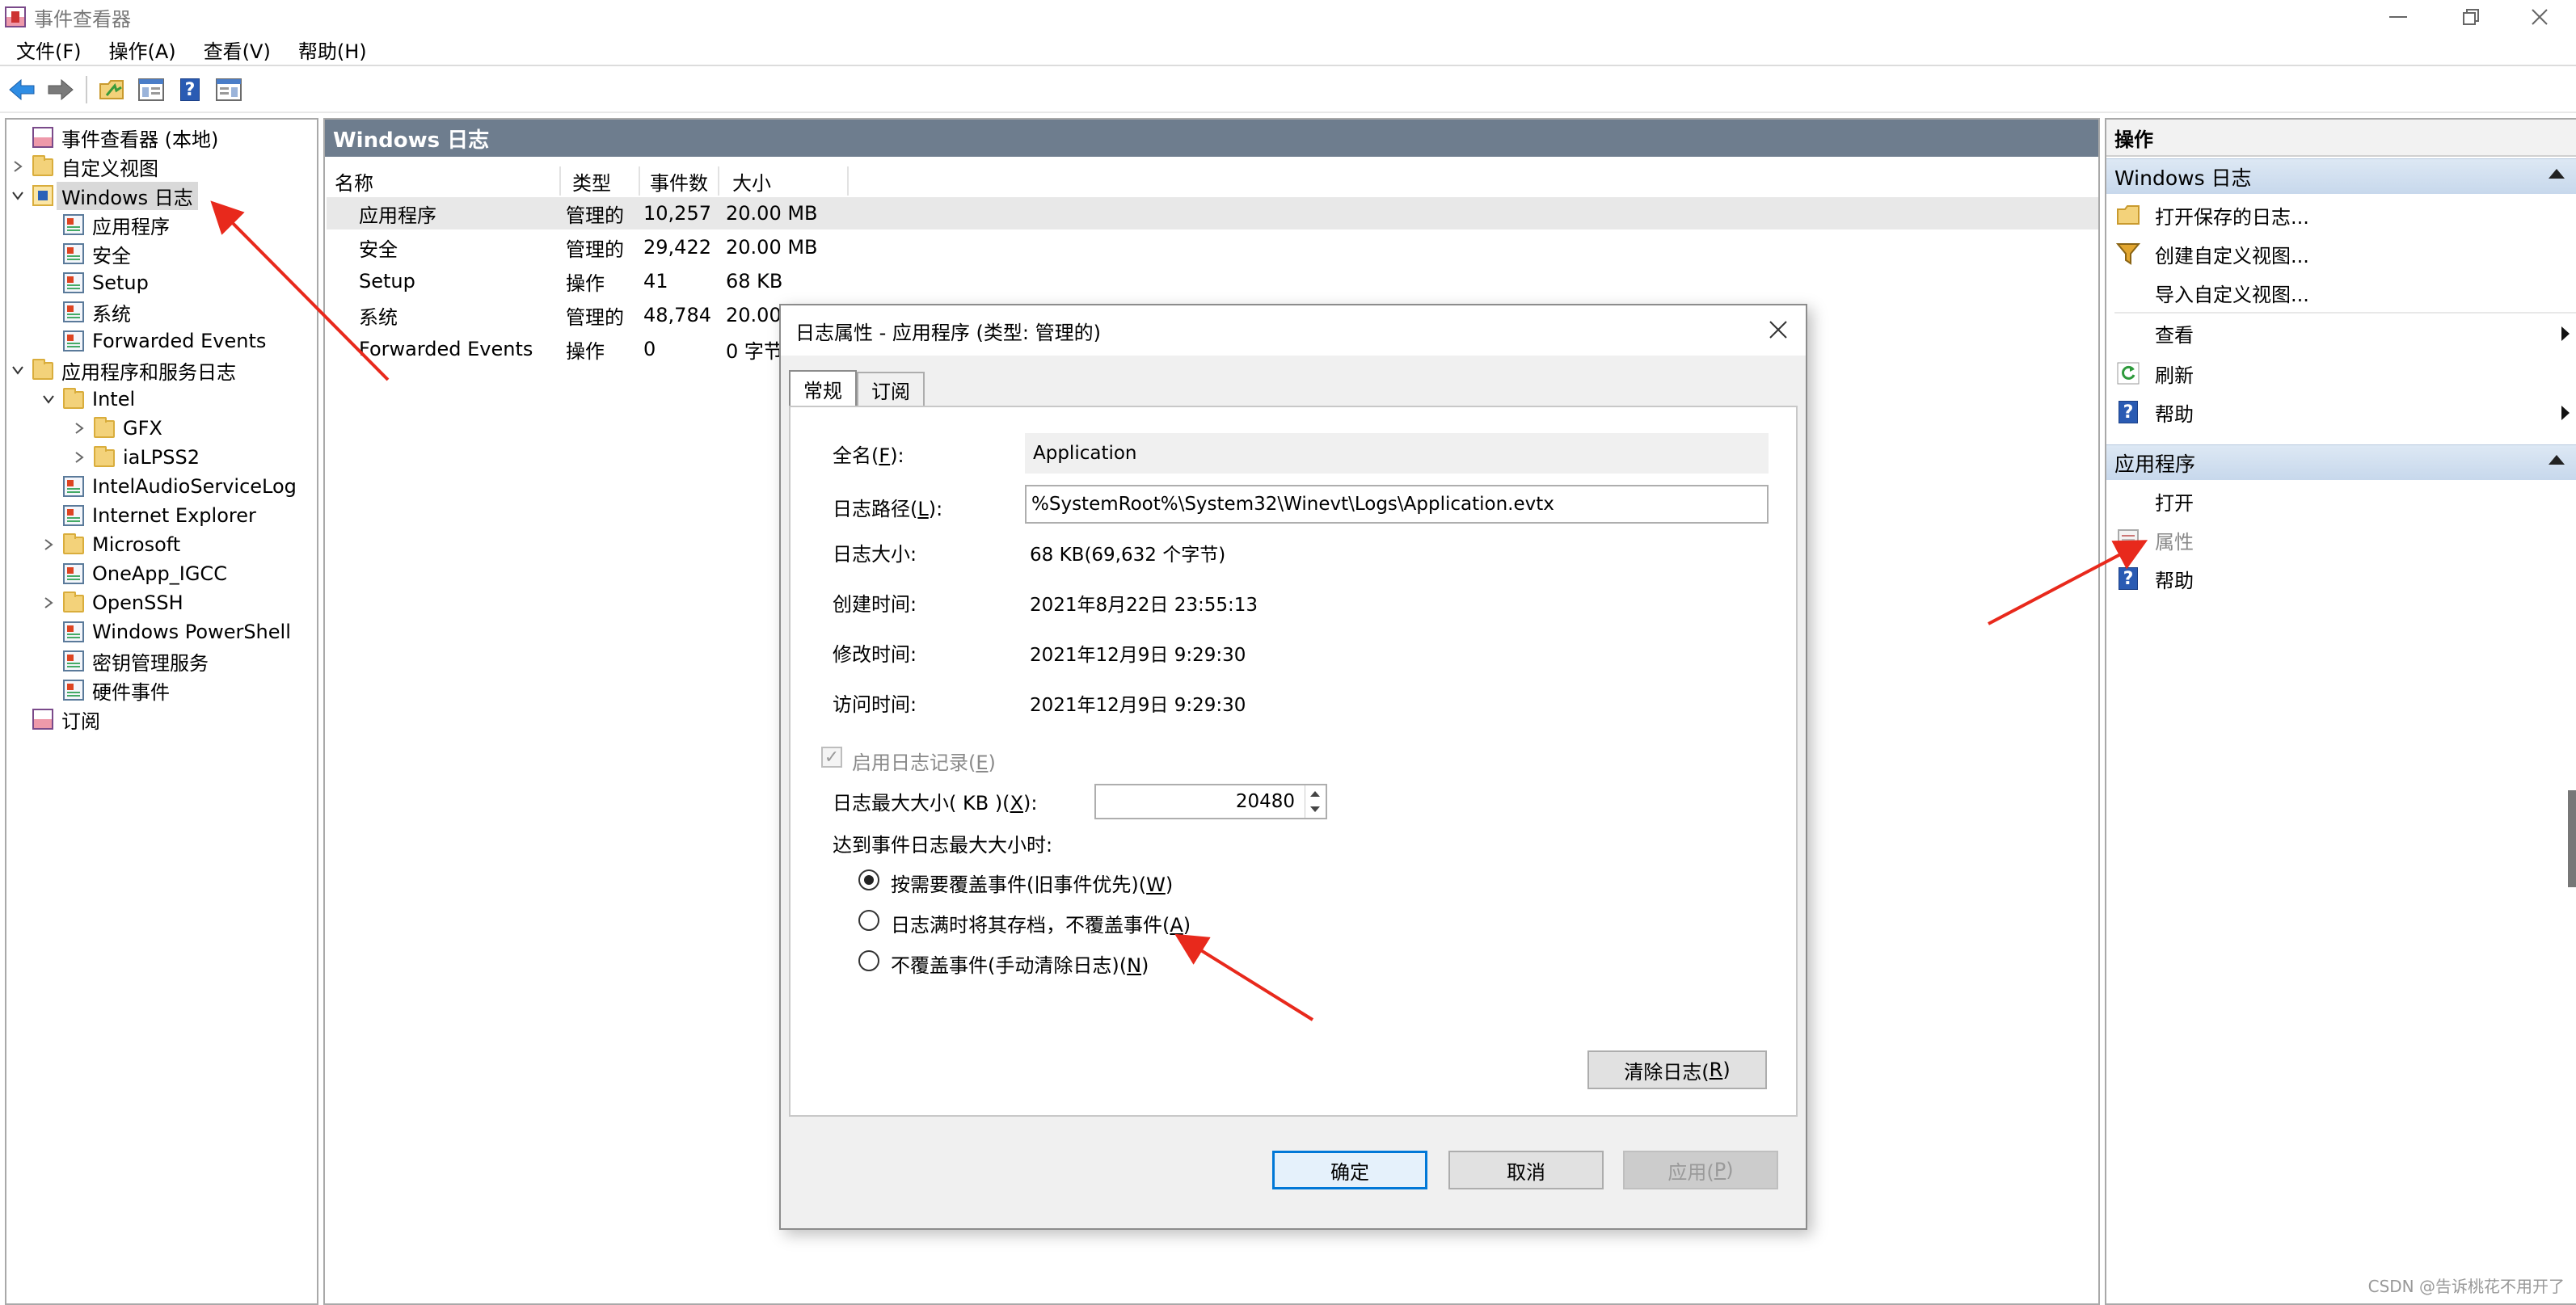 Image resolution: width=2576 pixels, height=1305 pixels. I want to click on tree-item: Forwarded Events, so click(153, 341).